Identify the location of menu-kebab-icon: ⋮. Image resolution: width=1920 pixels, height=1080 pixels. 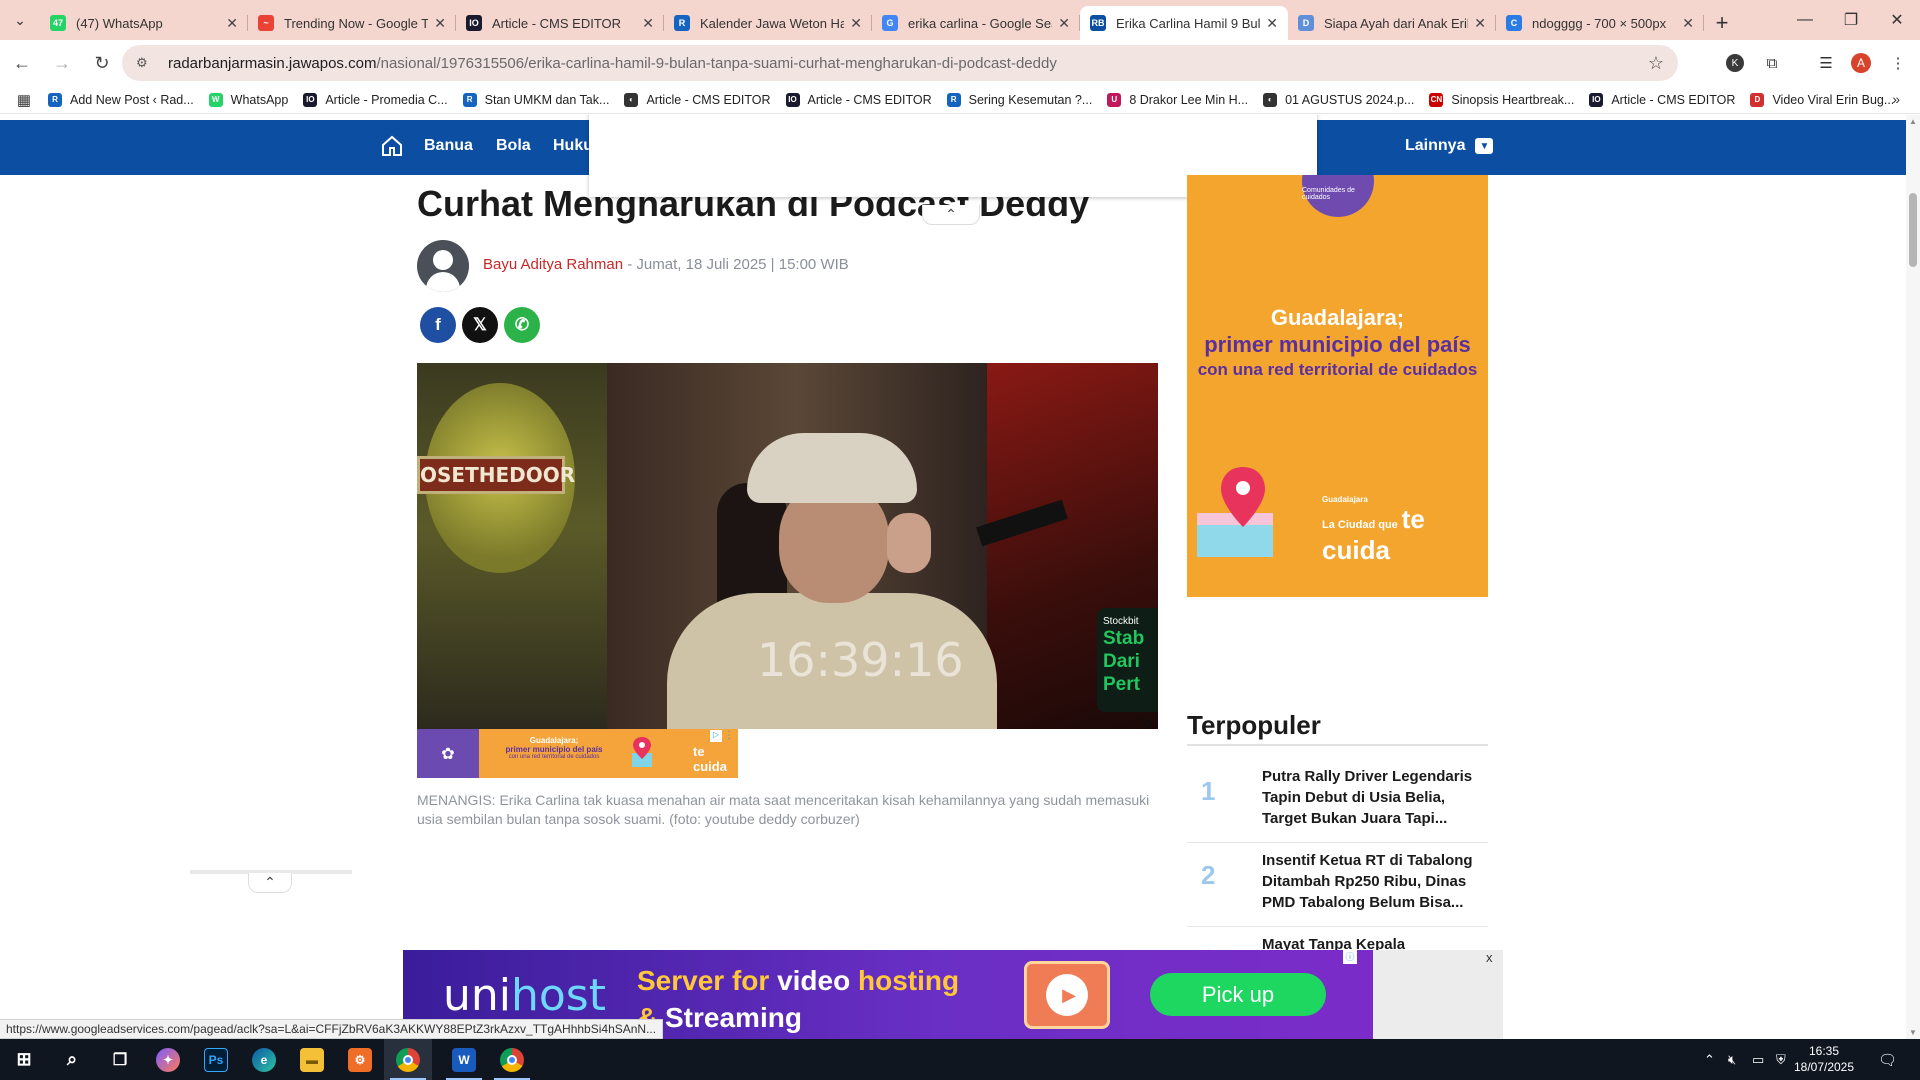
(1898, 63).